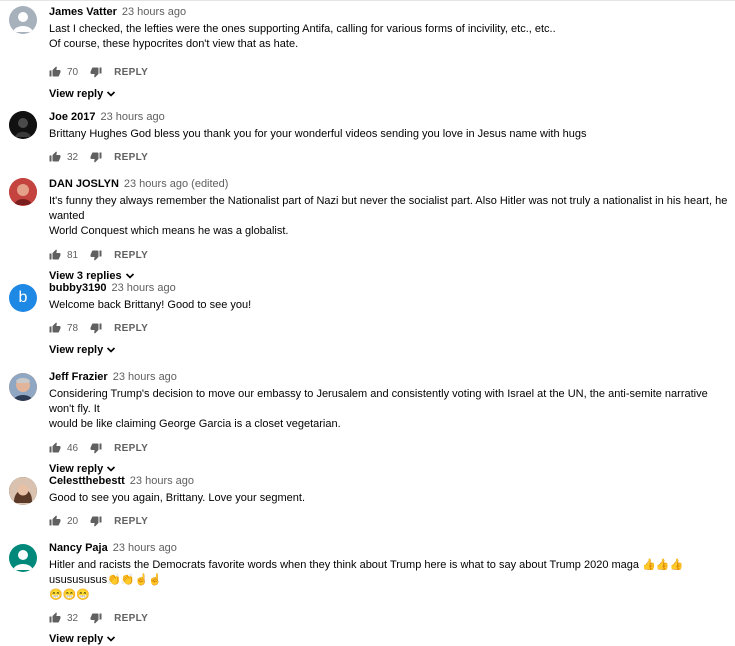 This screenshot has height=646, width=735. I want to click on top-divider, so click(367, 0).